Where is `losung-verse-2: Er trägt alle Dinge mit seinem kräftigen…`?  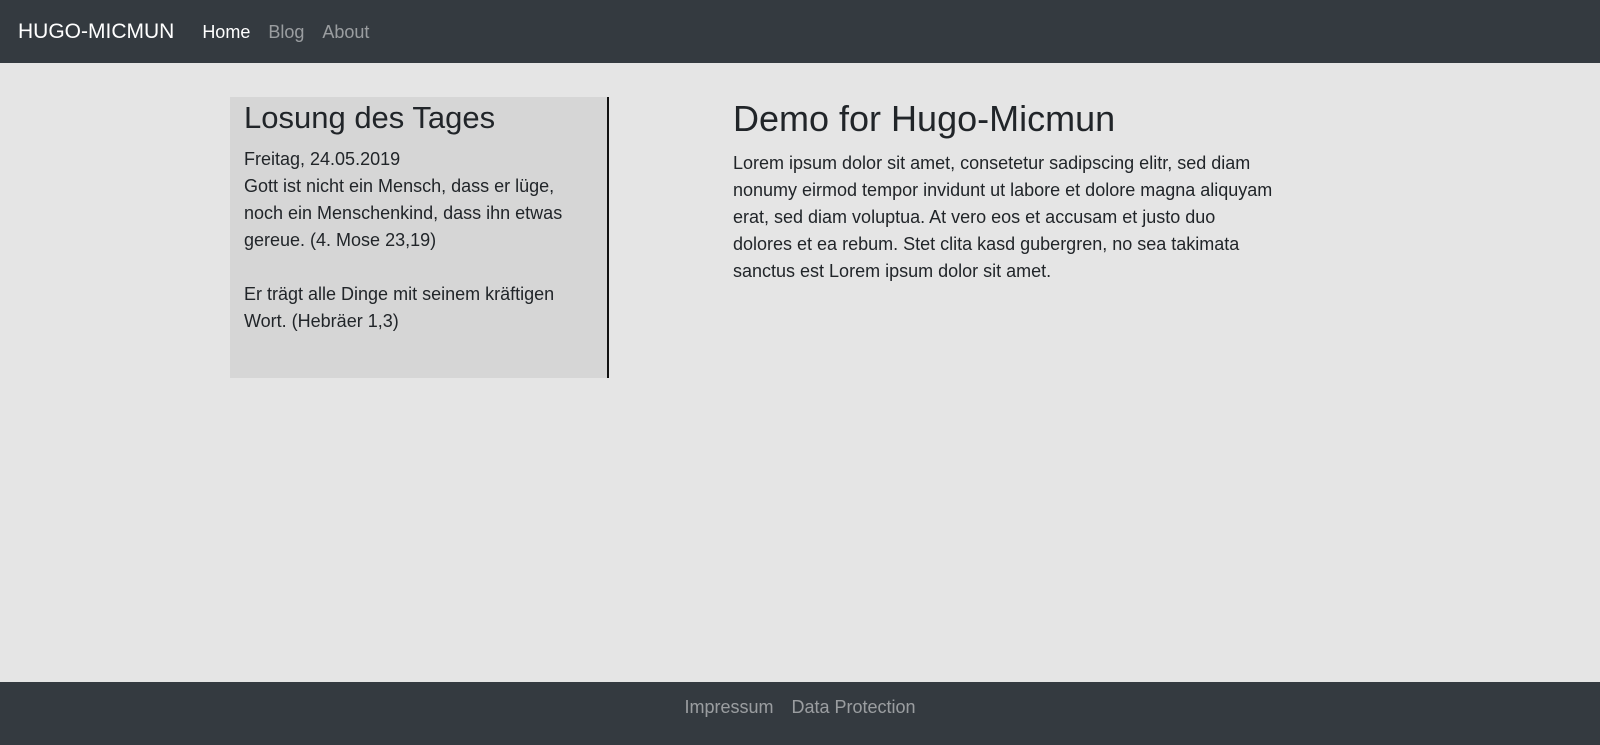
losung-verse-2: Er trägt alle Dinge mit seinem kräftigen… is located at coordinates (399, 308).